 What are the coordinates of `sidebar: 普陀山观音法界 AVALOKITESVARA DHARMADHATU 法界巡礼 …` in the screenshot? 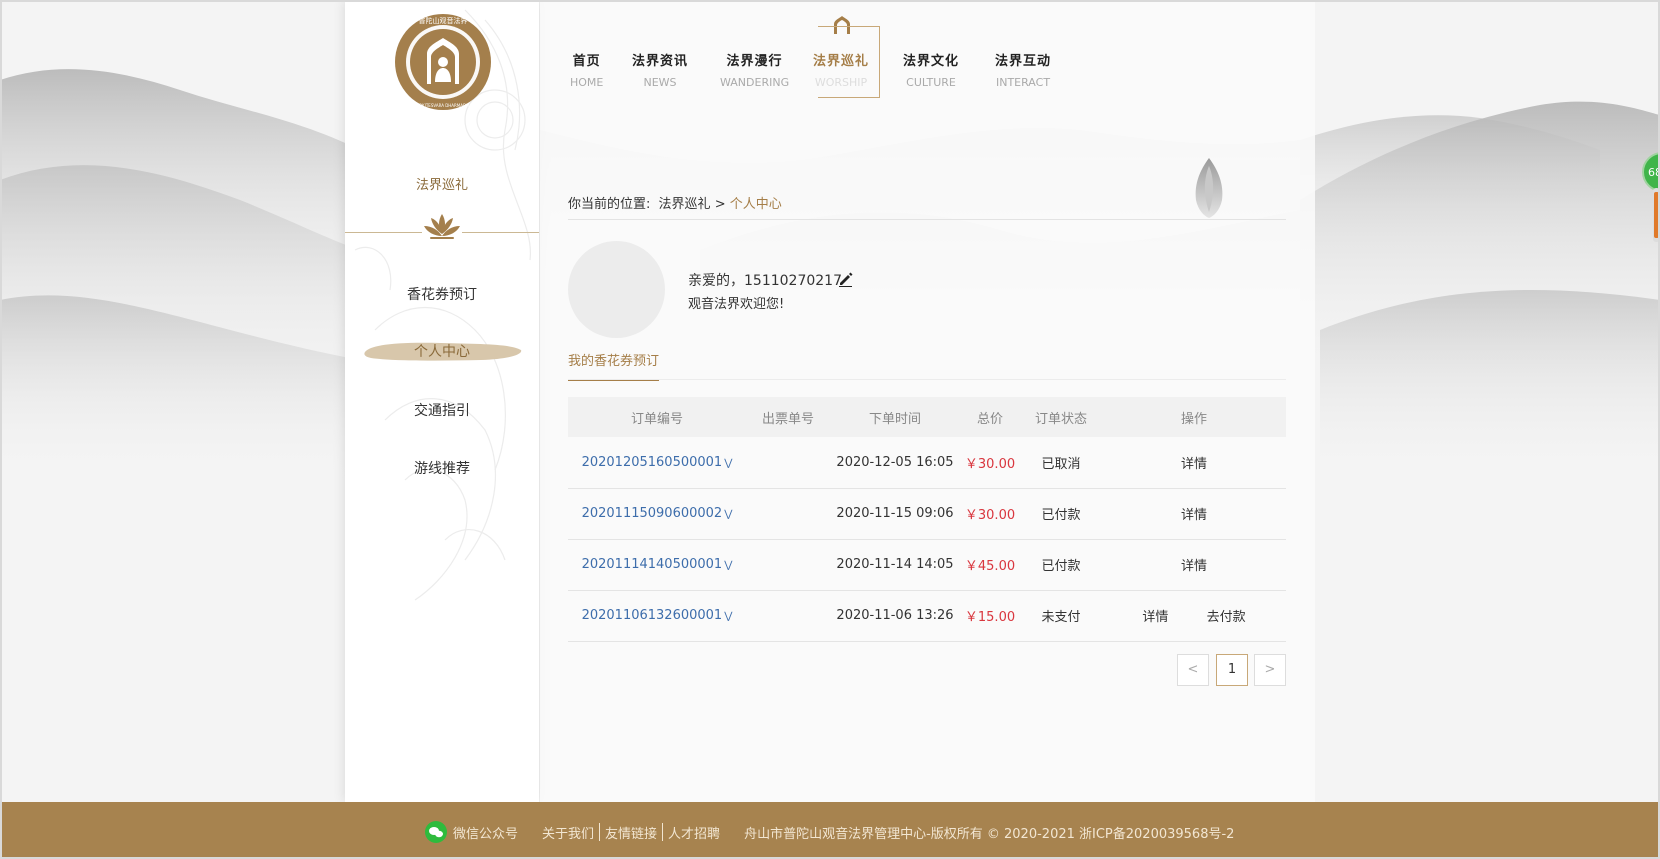 It's located at (442, 401).